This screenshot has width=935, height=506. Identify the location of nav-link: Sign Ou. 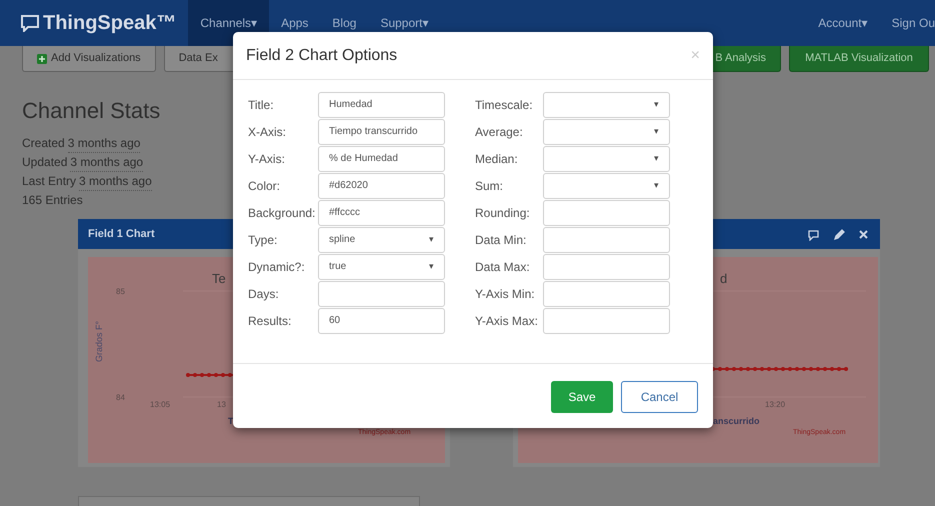
(907, 23).